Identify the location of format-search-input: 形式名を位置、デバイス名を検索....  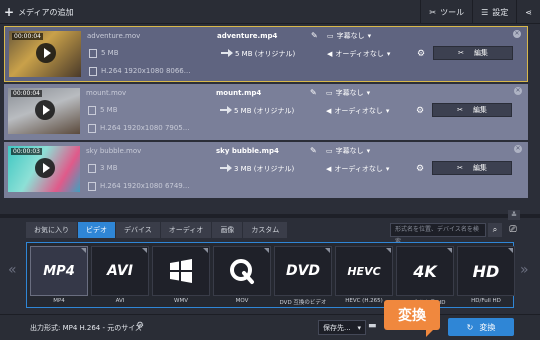
(438, 234).